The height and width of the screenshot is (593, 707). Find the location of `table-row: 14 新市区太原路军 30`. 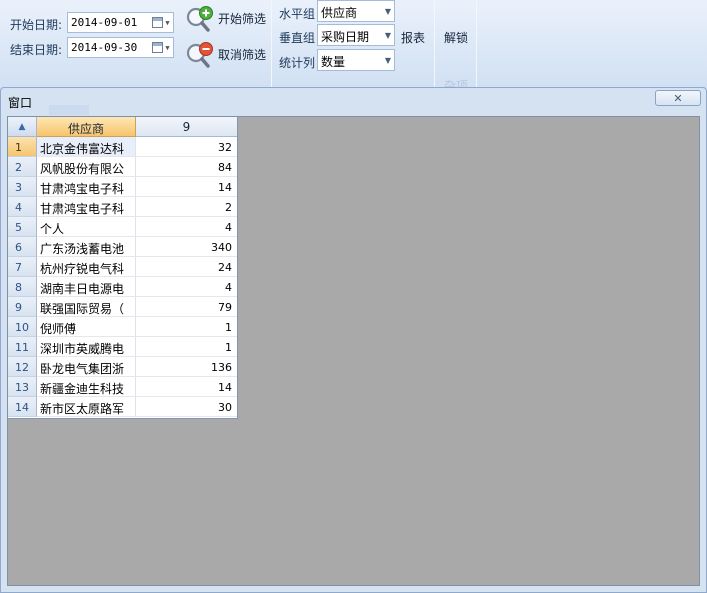

table-row: 14 新市区太原路军 30 is located at coordinates (122, 407).